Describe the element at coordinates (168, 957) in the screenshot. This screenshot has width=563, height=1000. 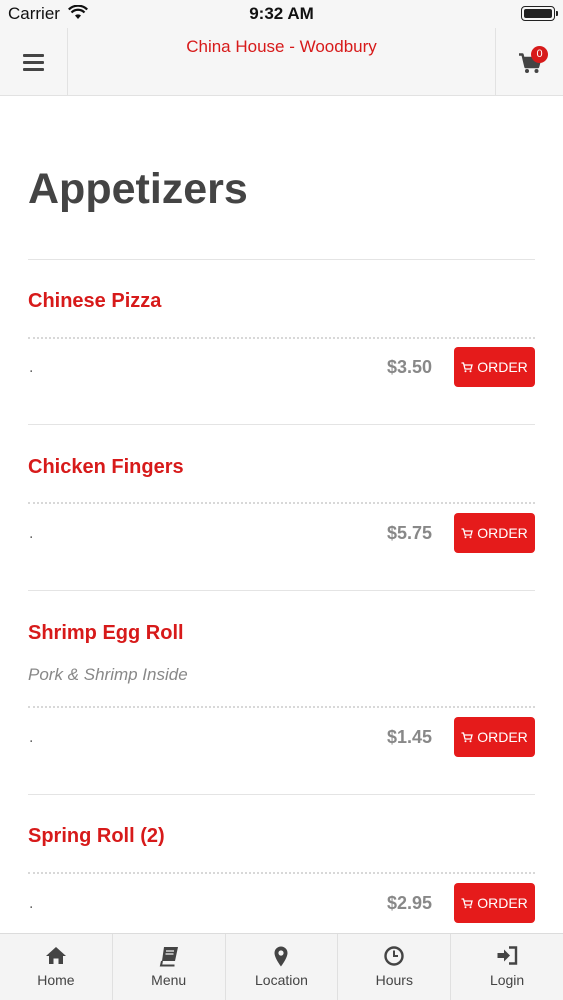
I see `book-icon` at that location.